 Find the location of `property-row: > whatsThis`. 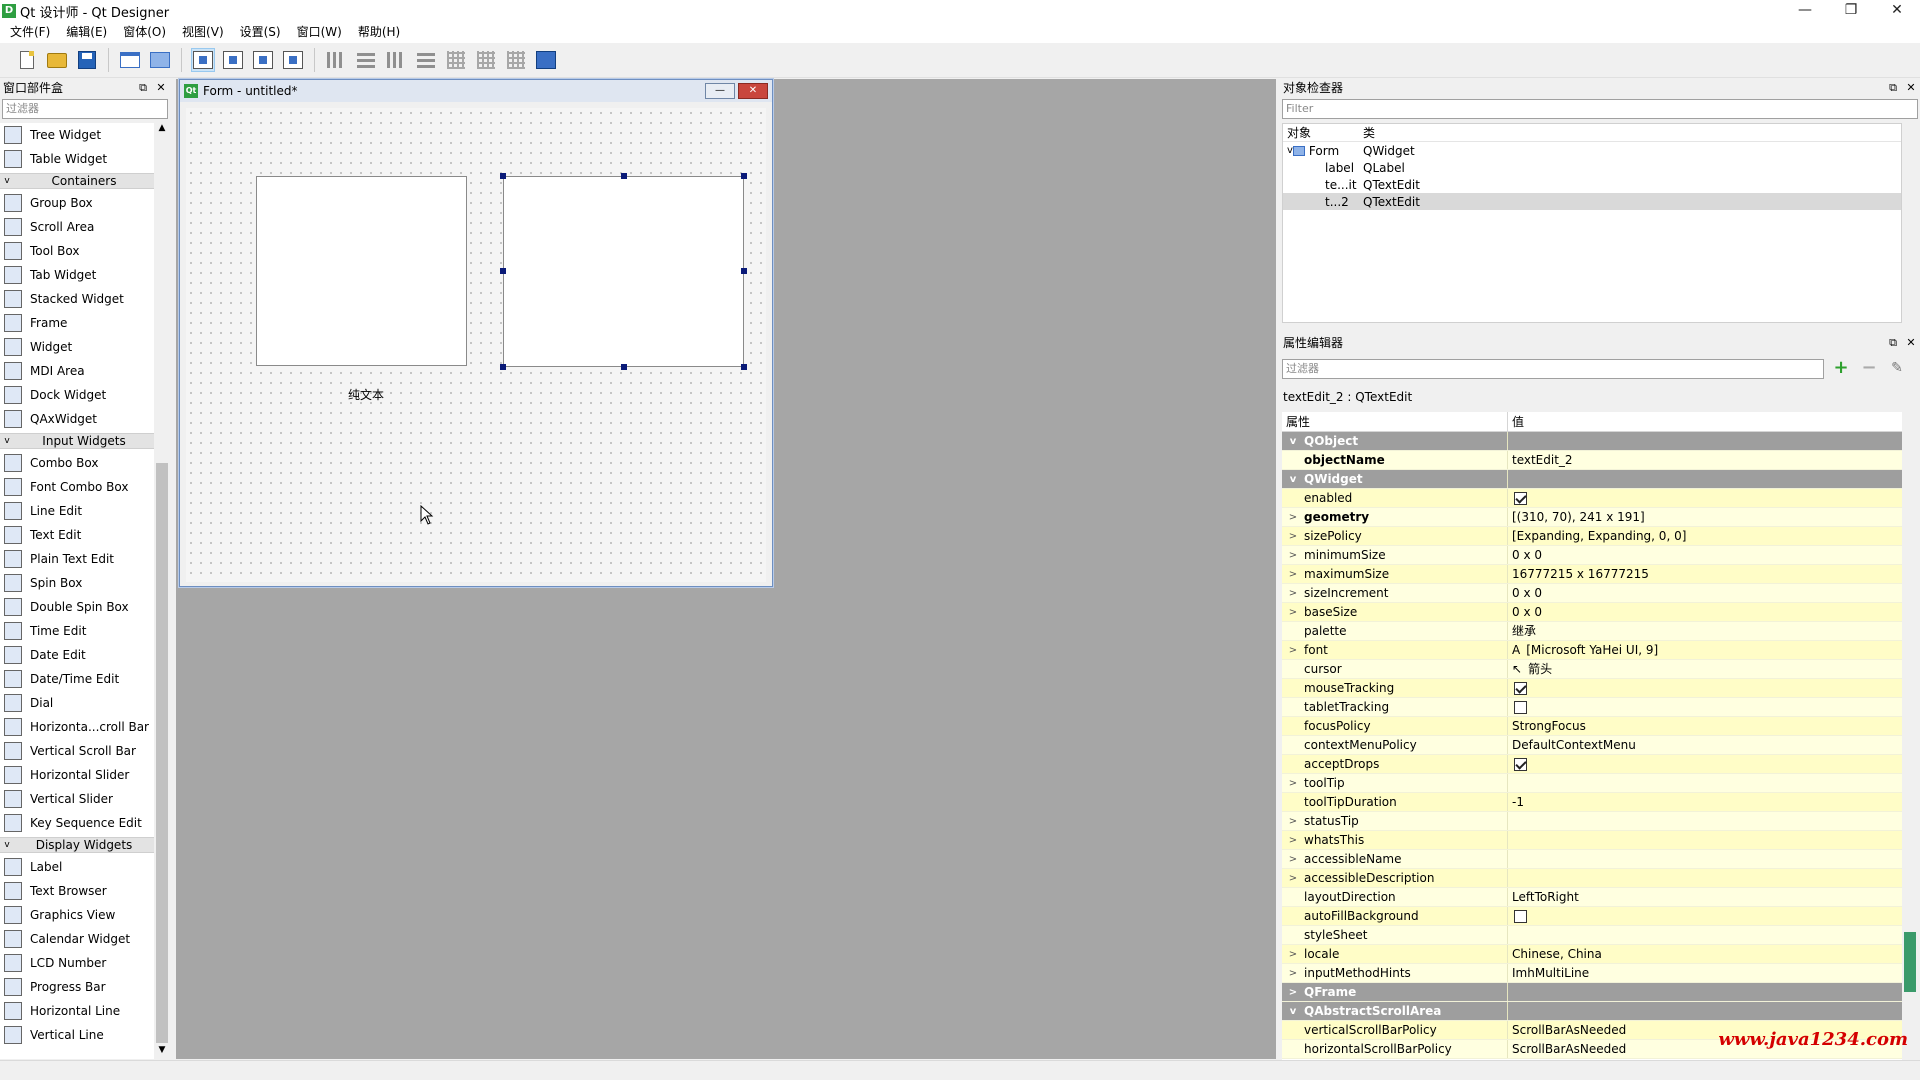

property-row: > whatsThis is located at coordinates (1592, 840).